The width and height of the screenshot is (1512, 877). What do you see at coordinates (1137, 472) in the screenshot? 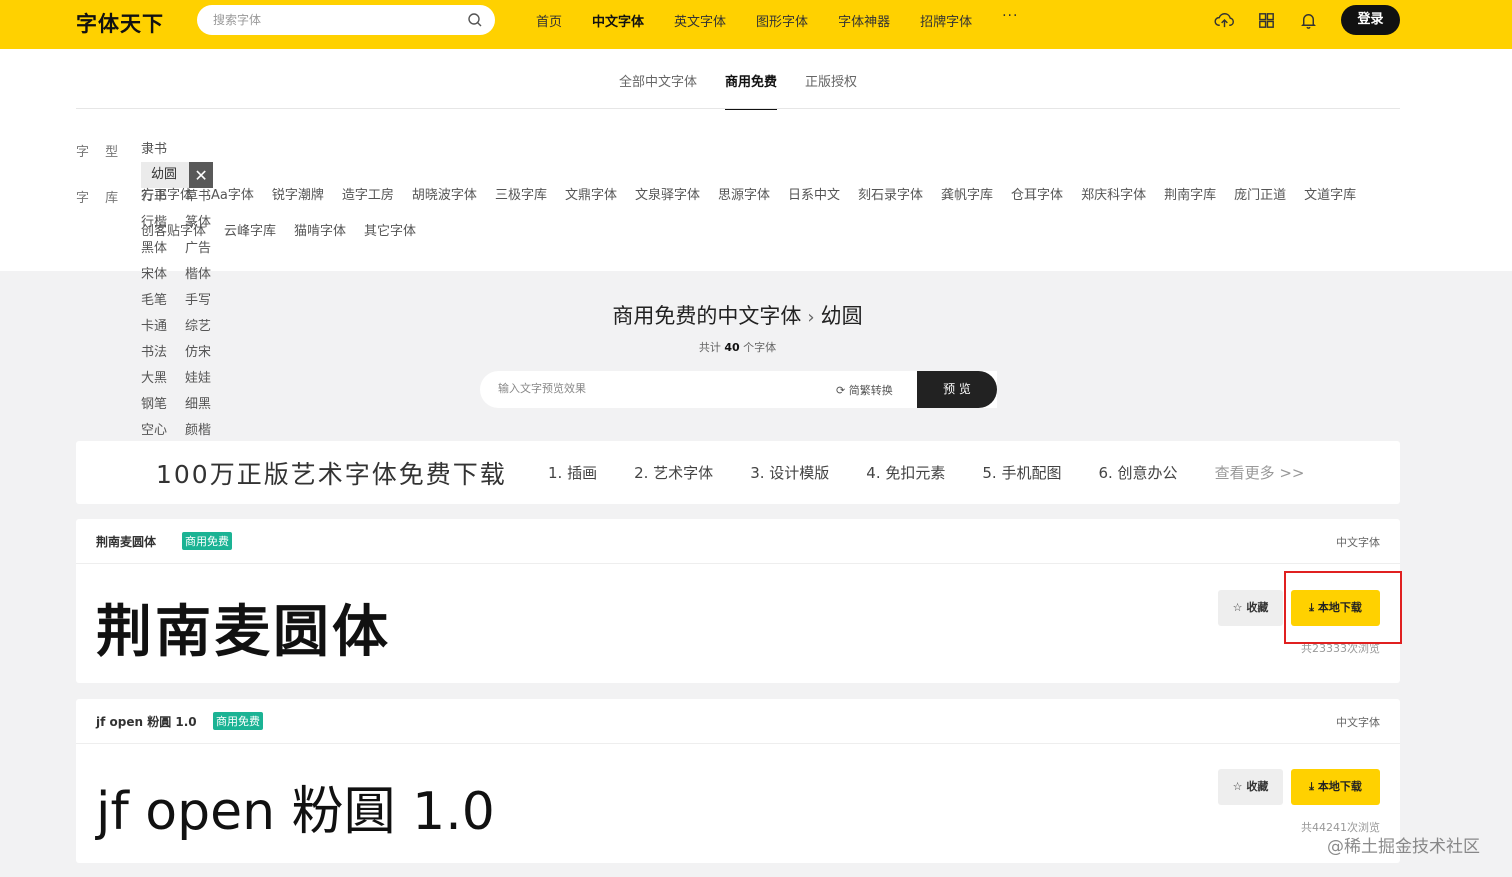
I see `banner-link: 6. 创意办公` at bounding box center [1137, 472].